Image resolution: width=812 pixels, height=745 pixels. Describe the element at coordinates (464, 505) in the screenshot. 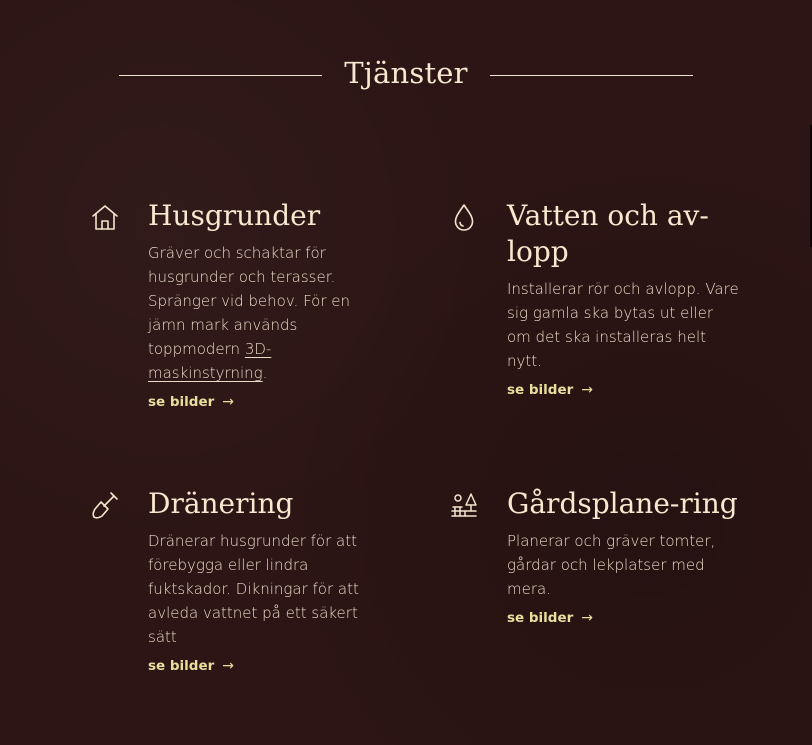

I see `yard-landscape-icon` at that location.